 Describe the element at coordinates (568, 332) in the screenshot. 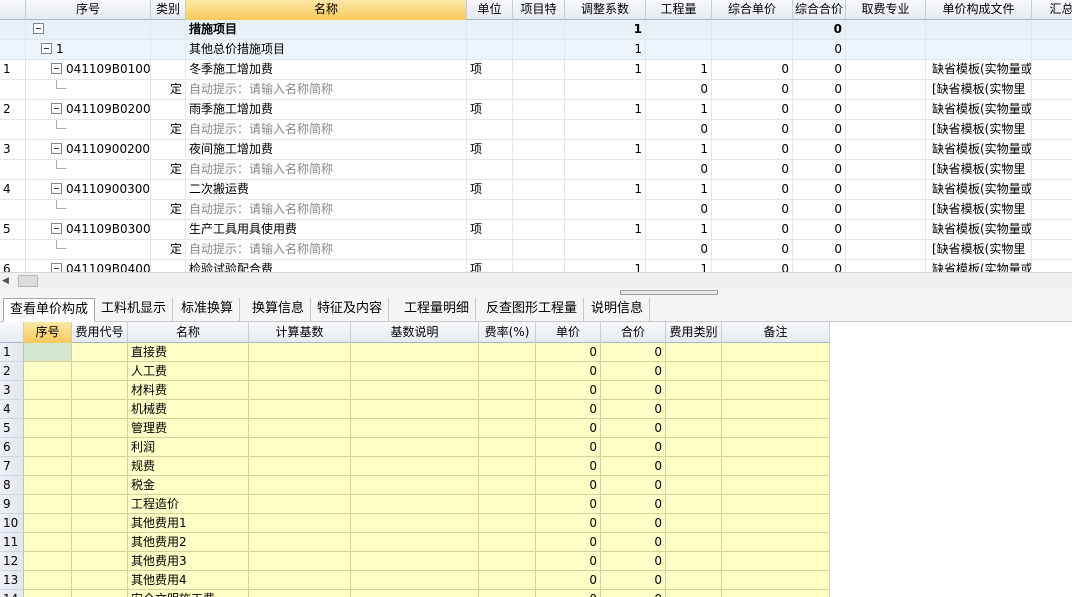

I see `composition-column-header-6: 单价` at that location.